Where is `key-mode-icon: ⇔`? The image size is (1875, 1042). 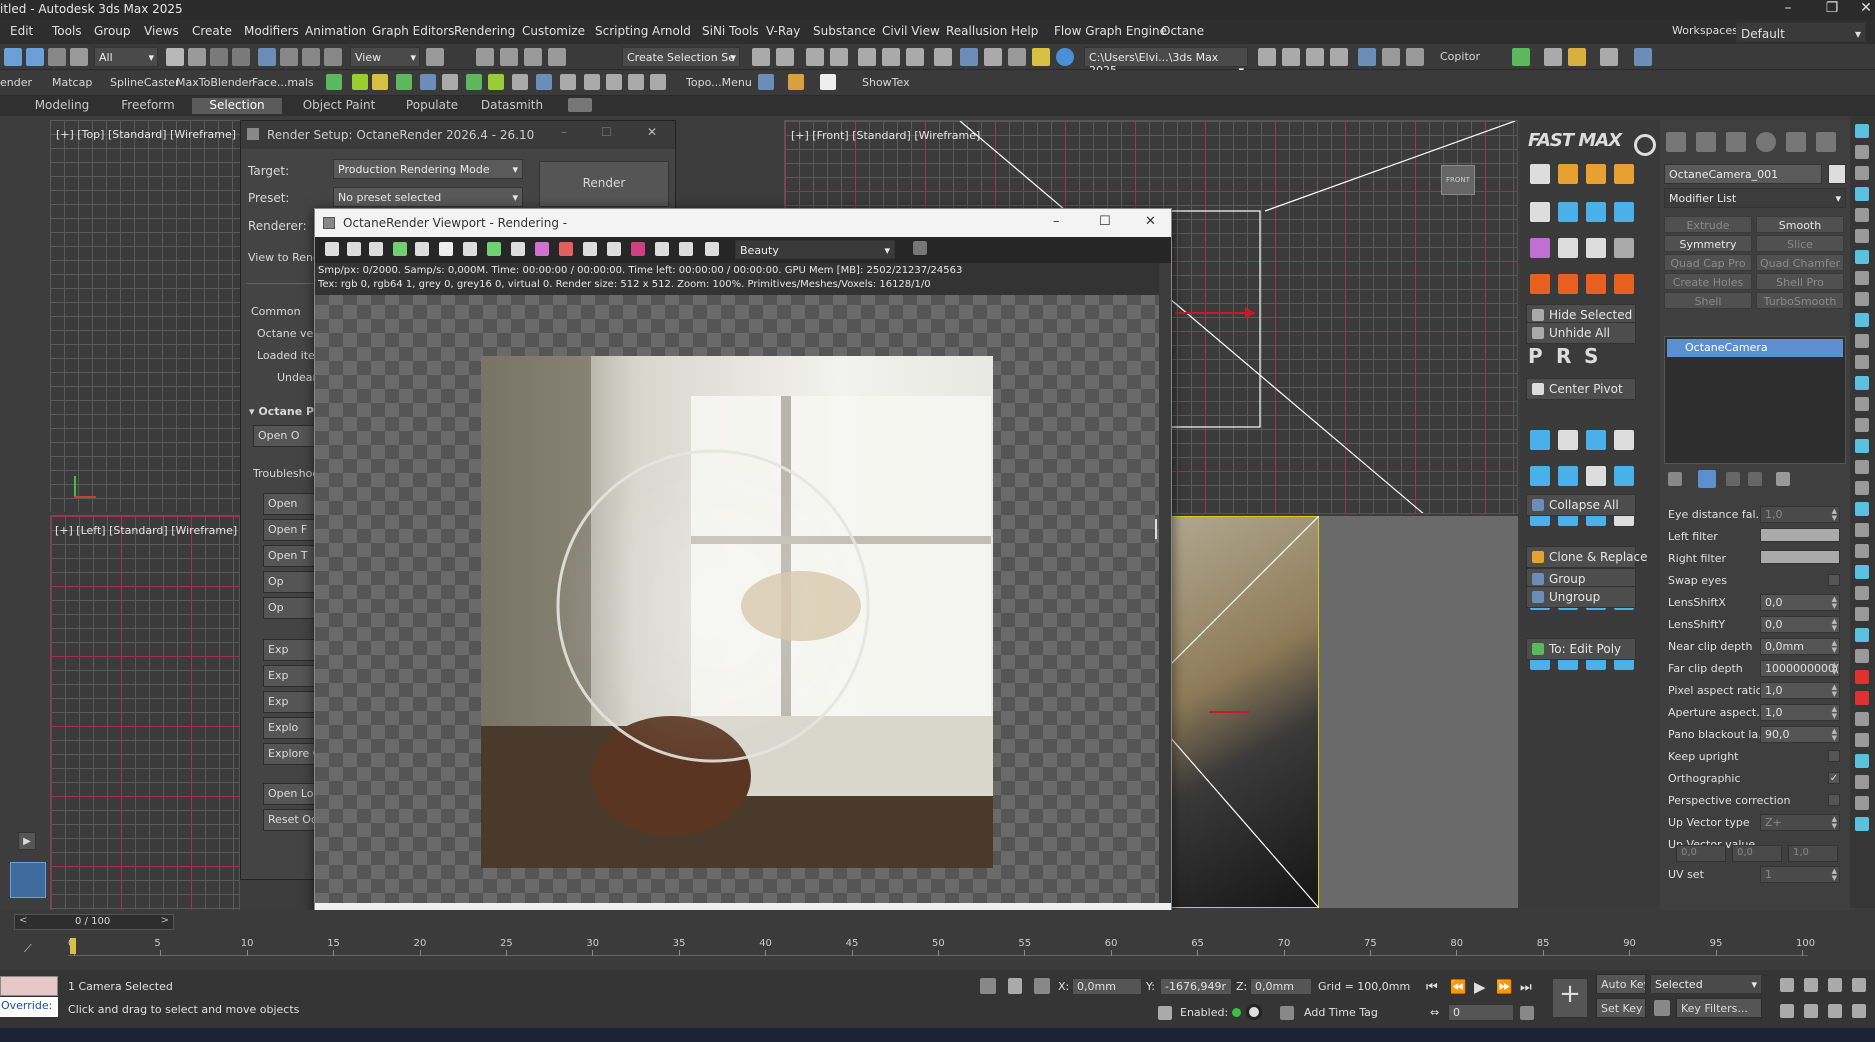 key-mode-icon: ⇔ is located at coordinates (1434, 1012).